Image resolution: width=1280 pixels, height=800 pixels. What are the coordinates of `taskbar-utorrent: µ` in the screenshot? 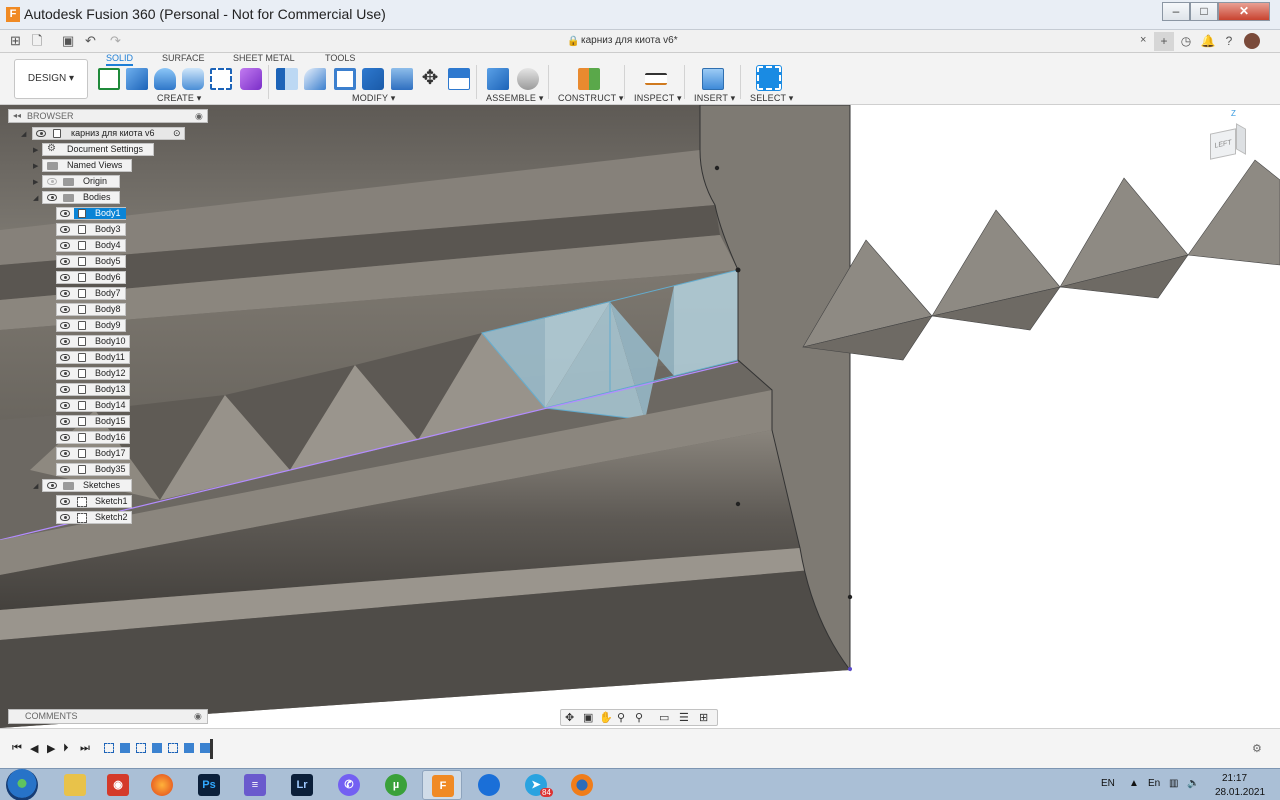 It's located at (396, 785).